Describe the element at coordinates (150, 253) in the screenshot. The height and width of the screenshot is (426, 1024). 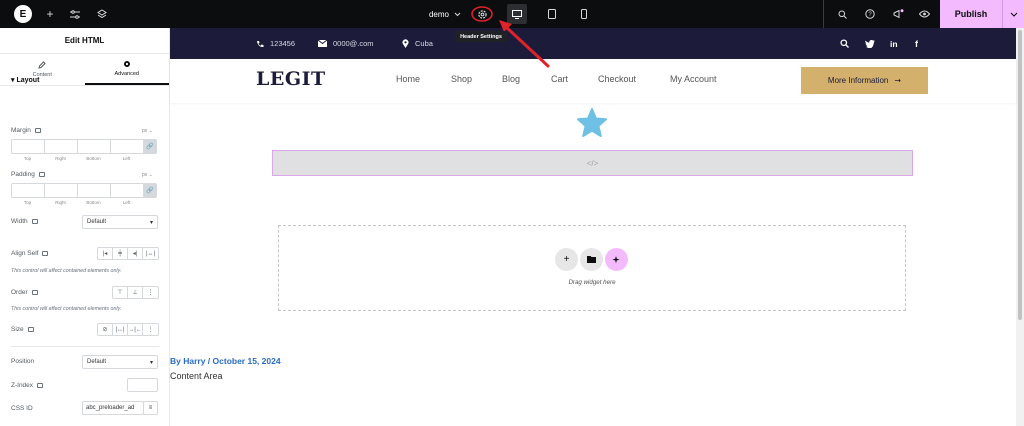
I see `align-stretch-icon: |↔|` at that location.